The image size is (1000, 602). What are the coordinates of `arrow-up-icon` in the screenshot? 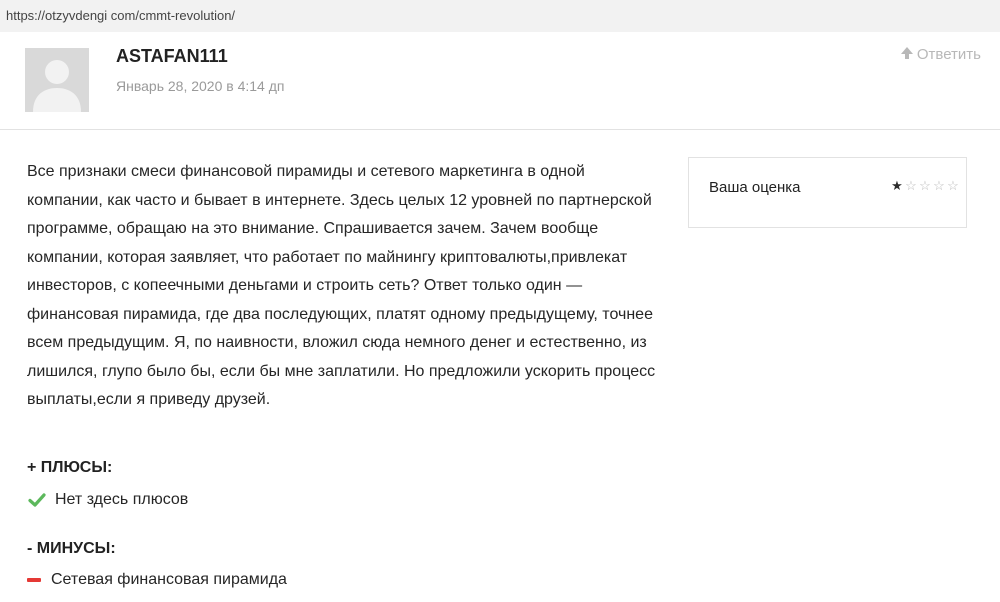 It's located at (907, 54).